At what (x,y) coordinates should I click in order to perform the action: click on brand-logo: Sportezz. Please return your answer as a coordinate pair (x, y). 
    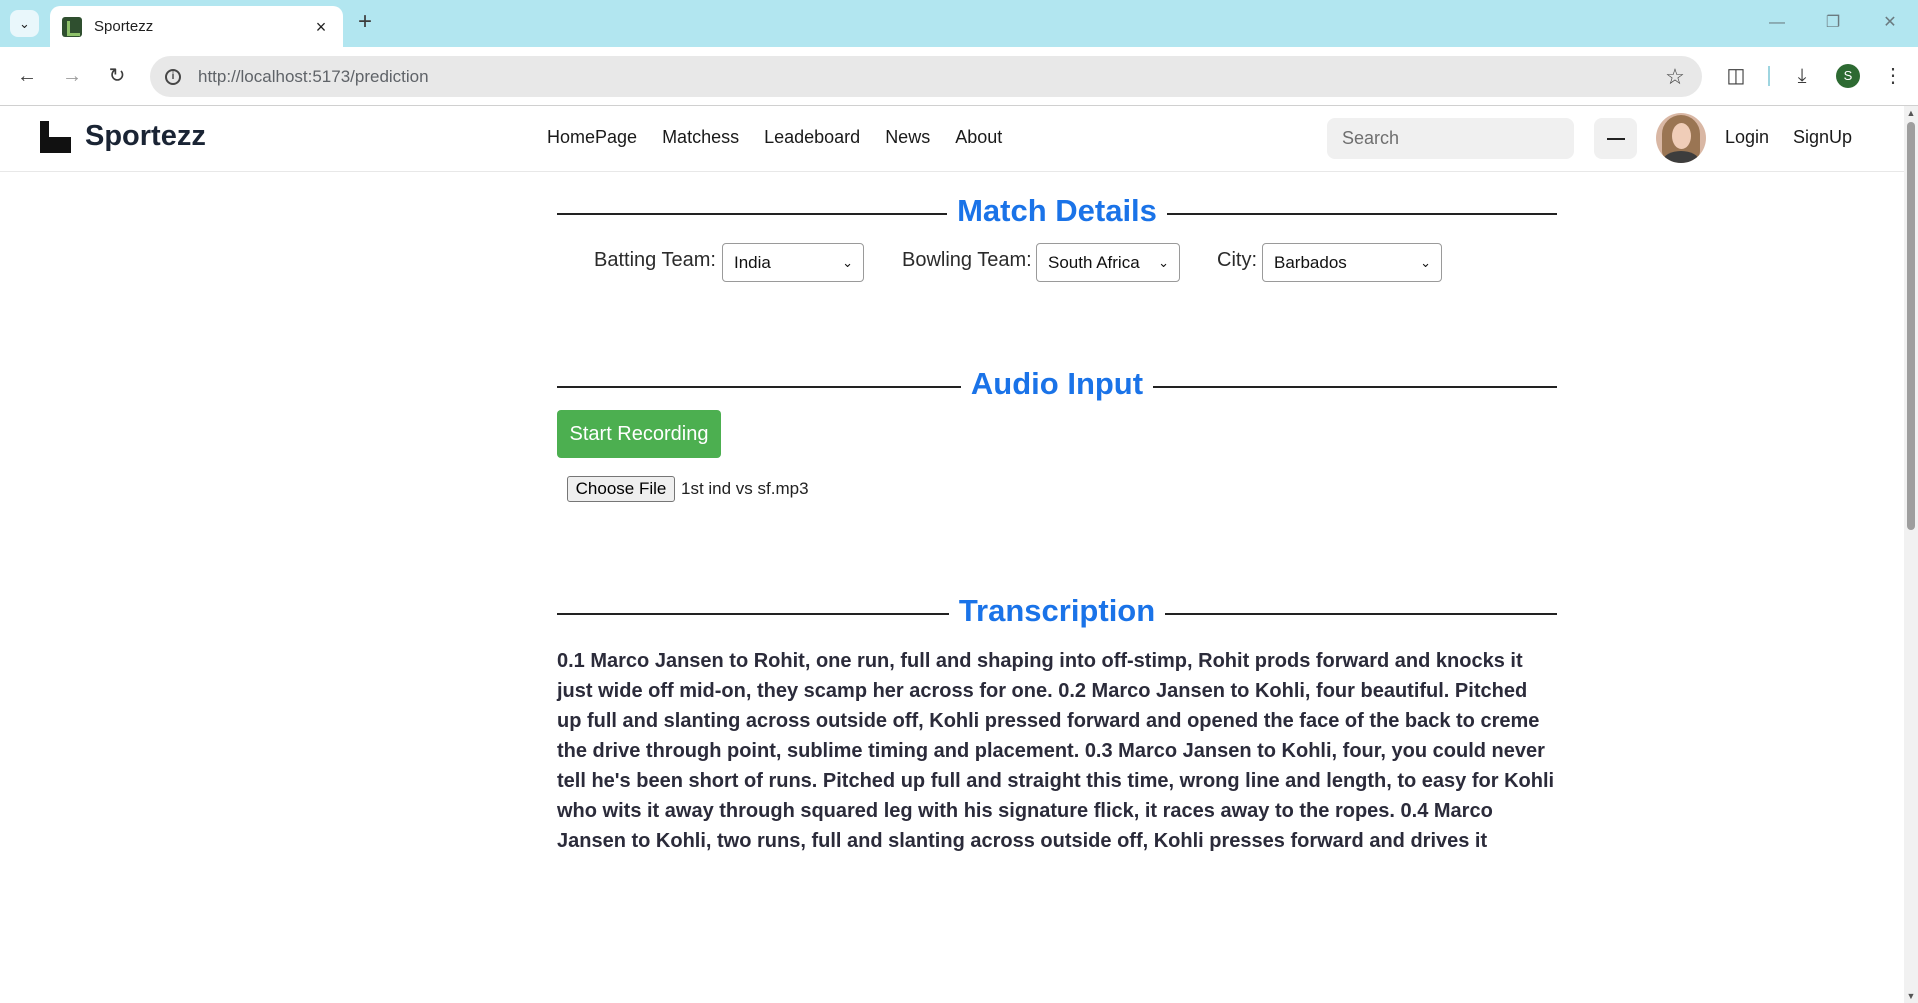
    Looking at the image, I should click on (123, 136).